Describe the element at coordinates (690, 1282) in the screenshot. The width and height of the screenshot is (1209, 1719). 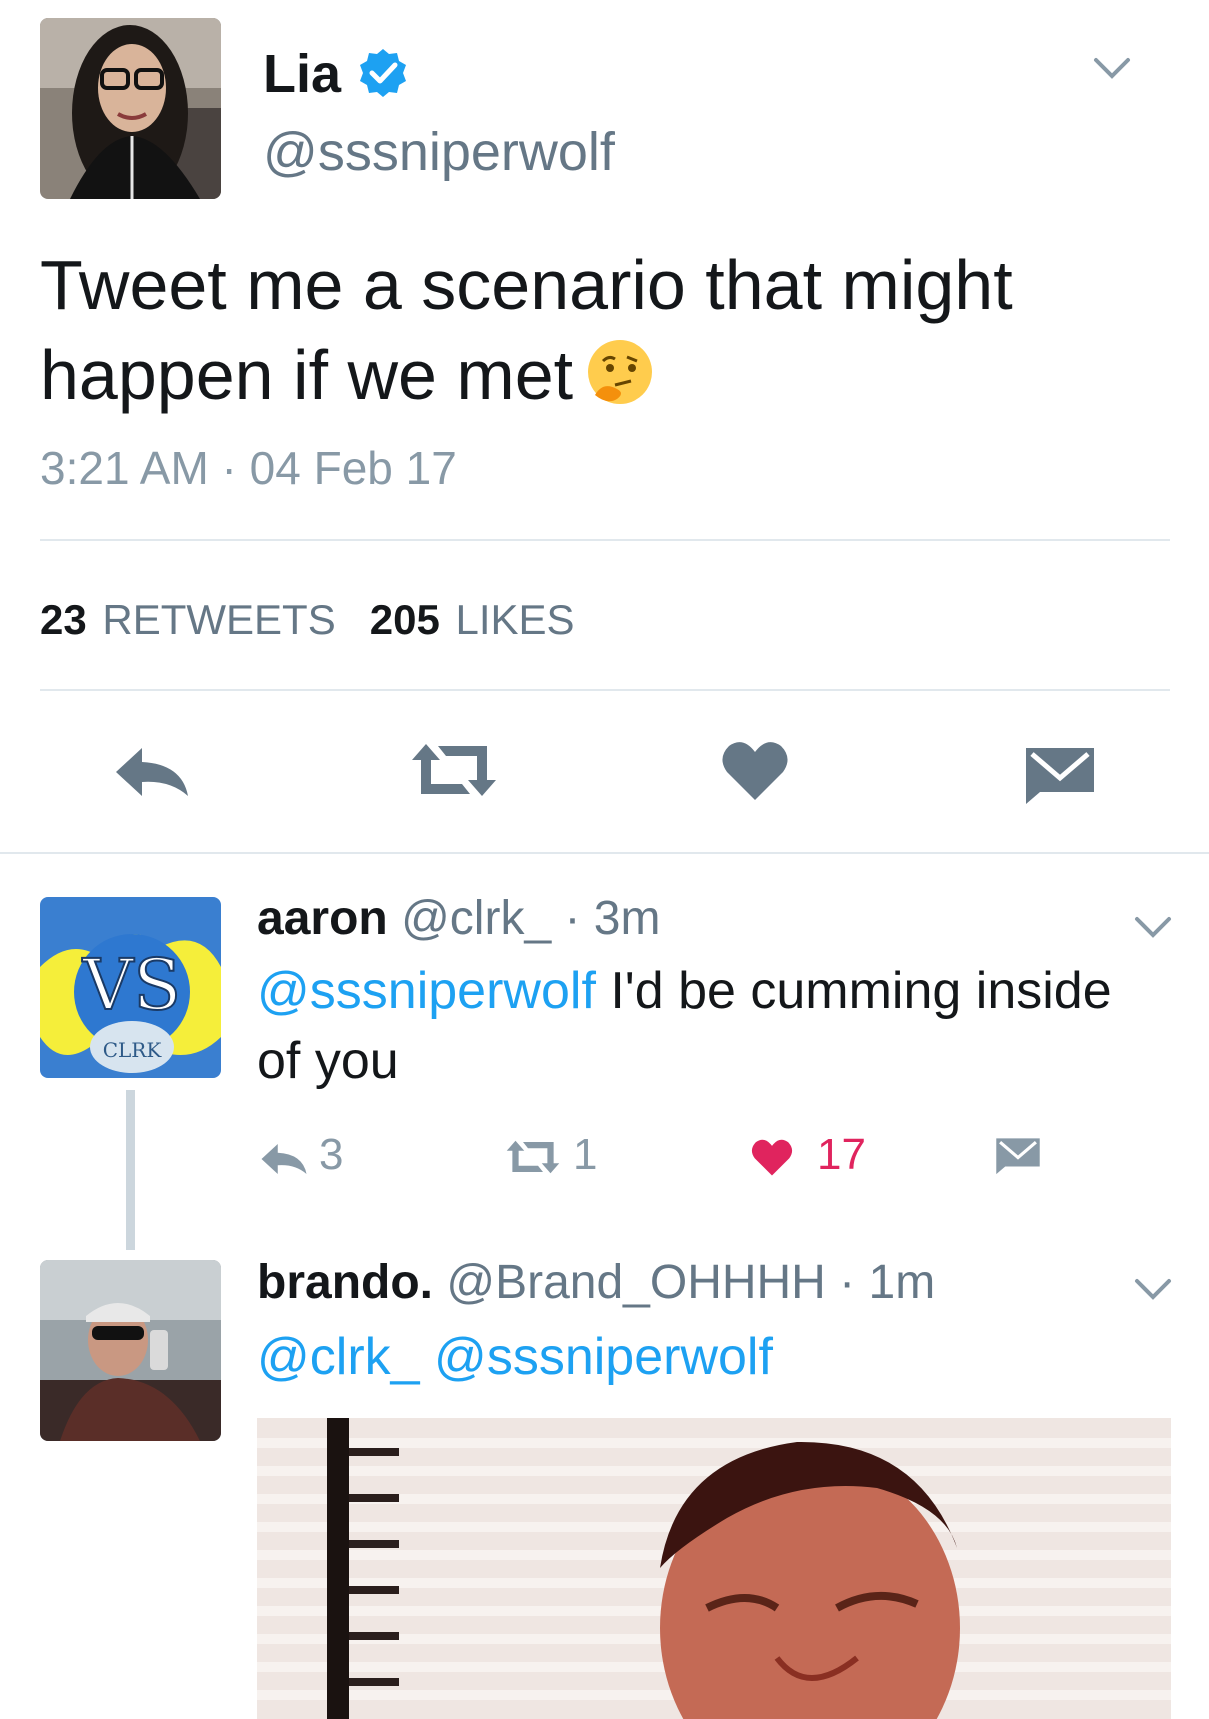
I see `reply-author-handle: @Brand_OHHHH · 1m` at that location.